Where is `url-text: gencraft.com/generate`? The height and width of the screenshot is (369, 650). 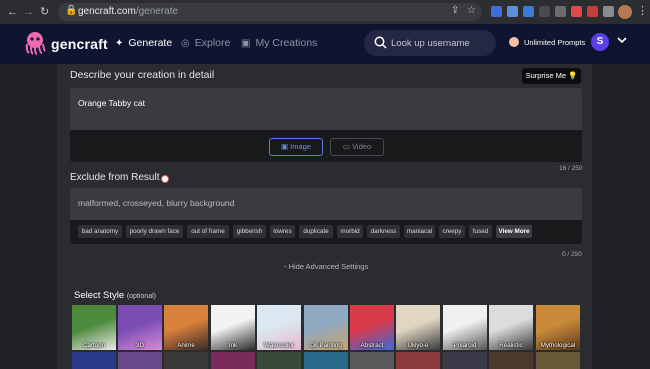
url-text: gencraft.com/generate is located at coordinates (128, 11).